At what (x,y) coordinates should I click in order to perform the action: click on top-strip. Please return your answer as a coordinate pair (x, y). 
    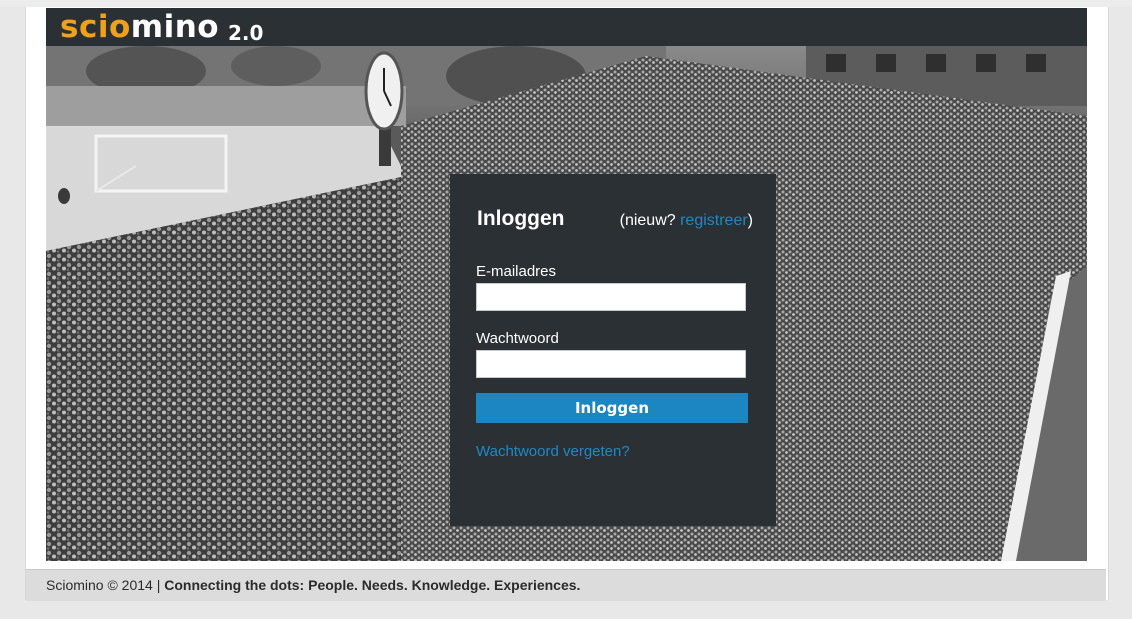
    Looking at the image, I should click on (566, 3).